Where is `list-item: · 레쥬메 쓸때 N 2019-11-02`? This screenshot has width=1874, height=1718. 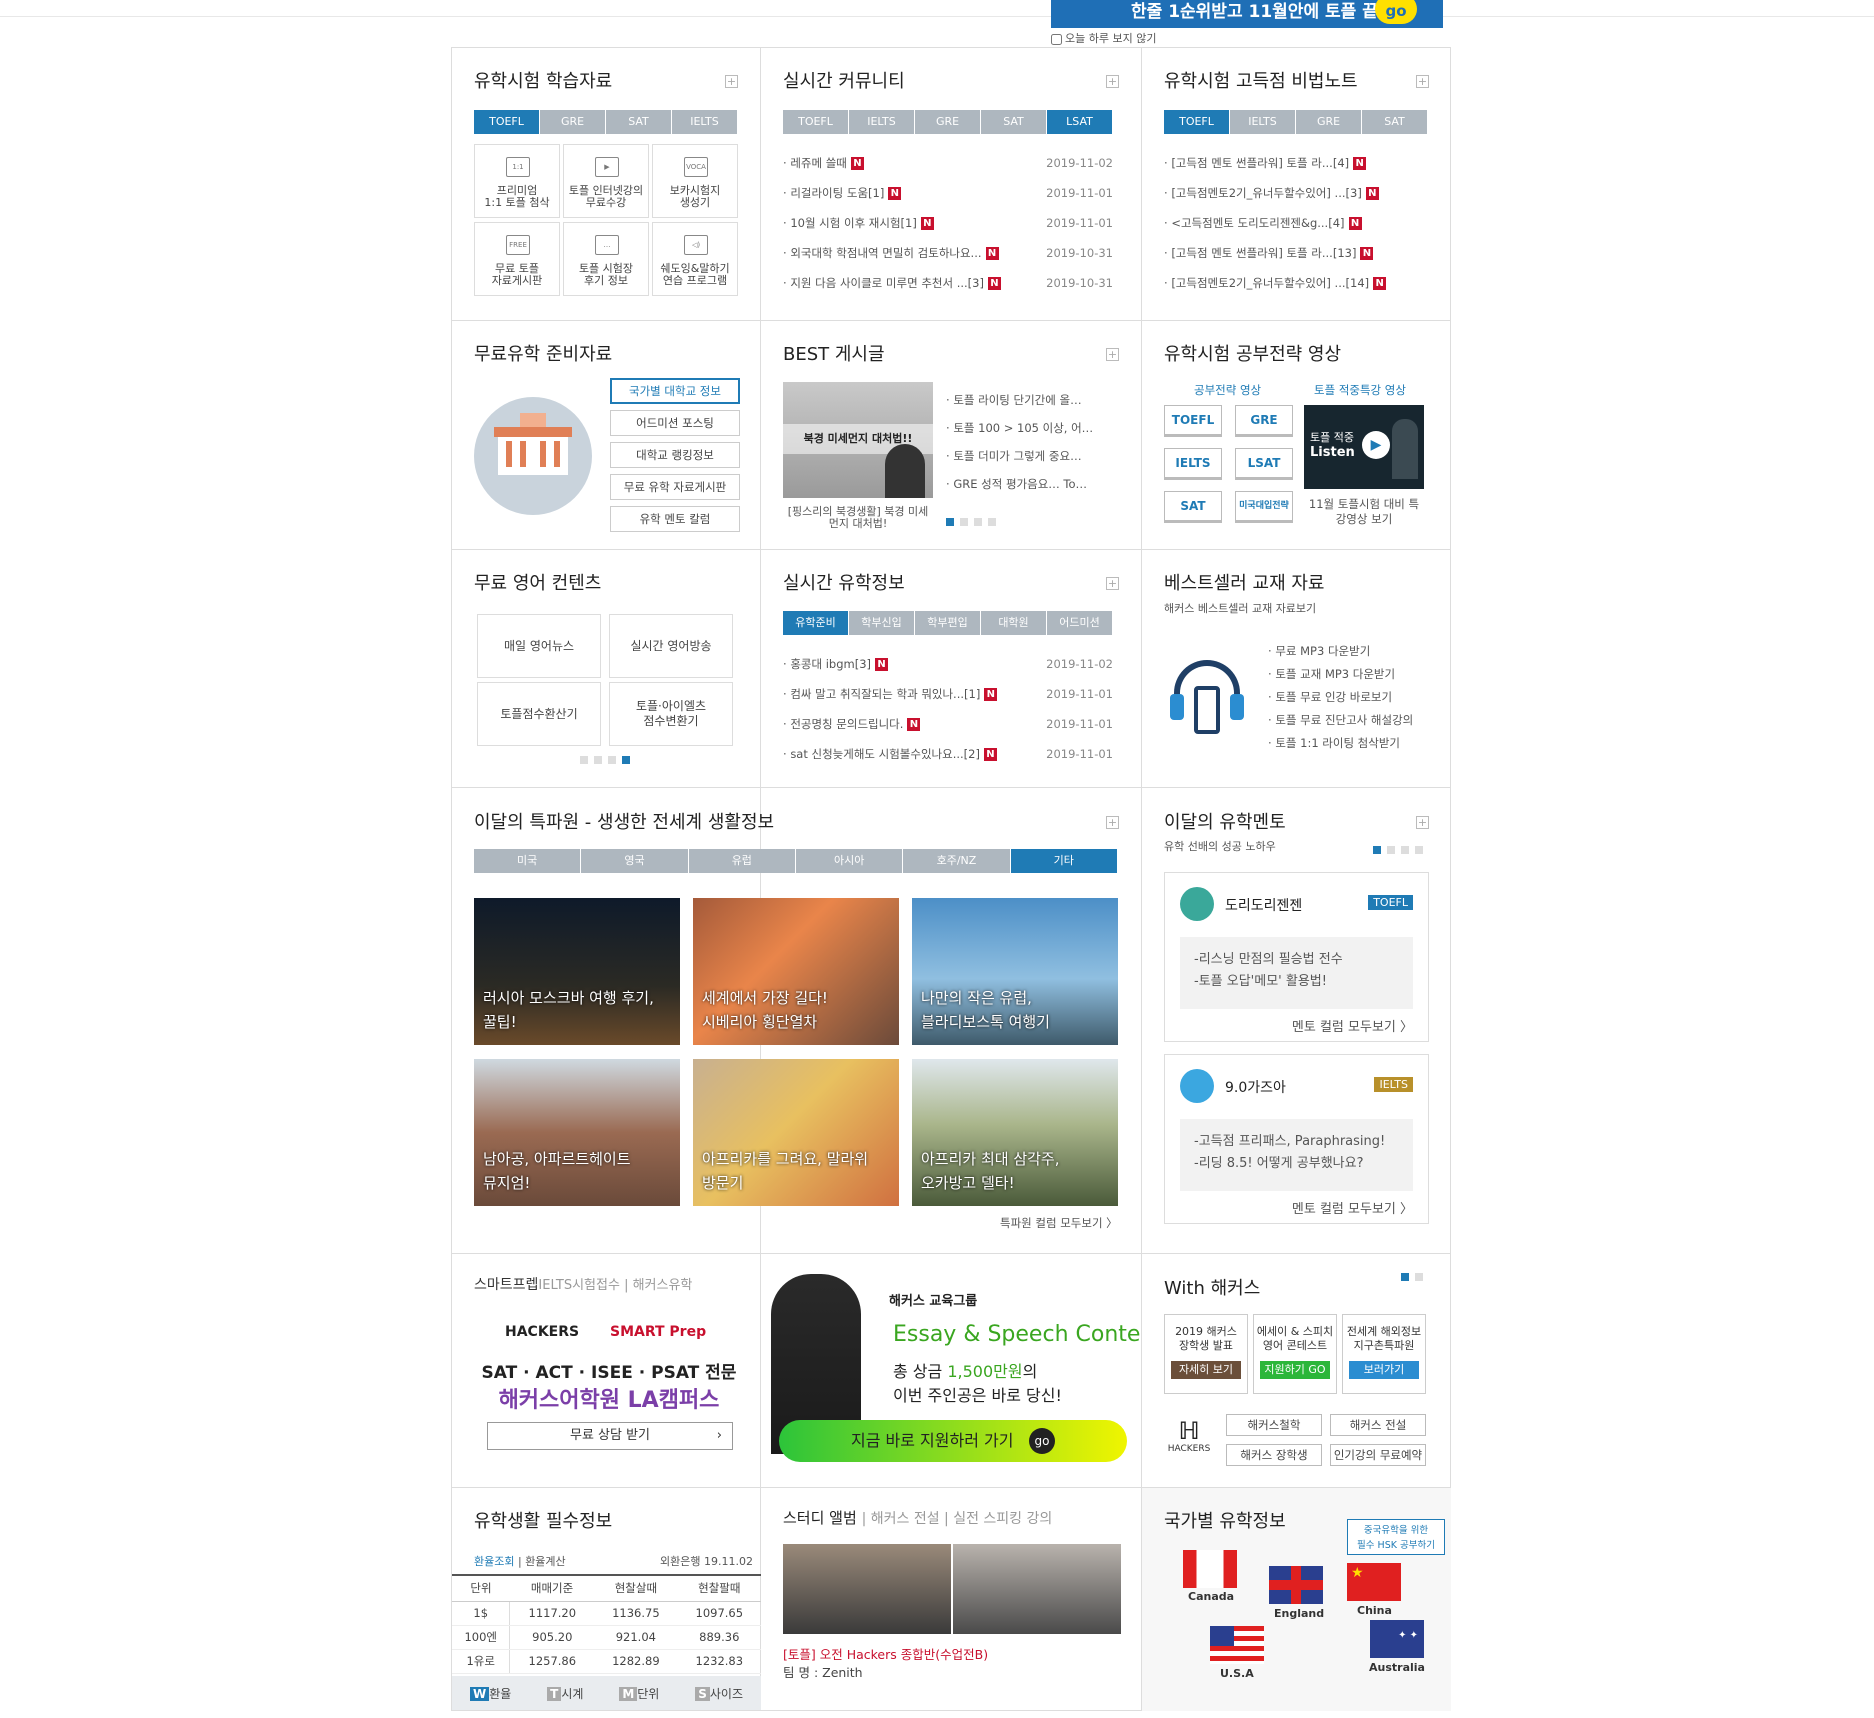
list-item: · 레쥬메 쓸때 N 2019-11-02 is located at coordinates (948, 163).